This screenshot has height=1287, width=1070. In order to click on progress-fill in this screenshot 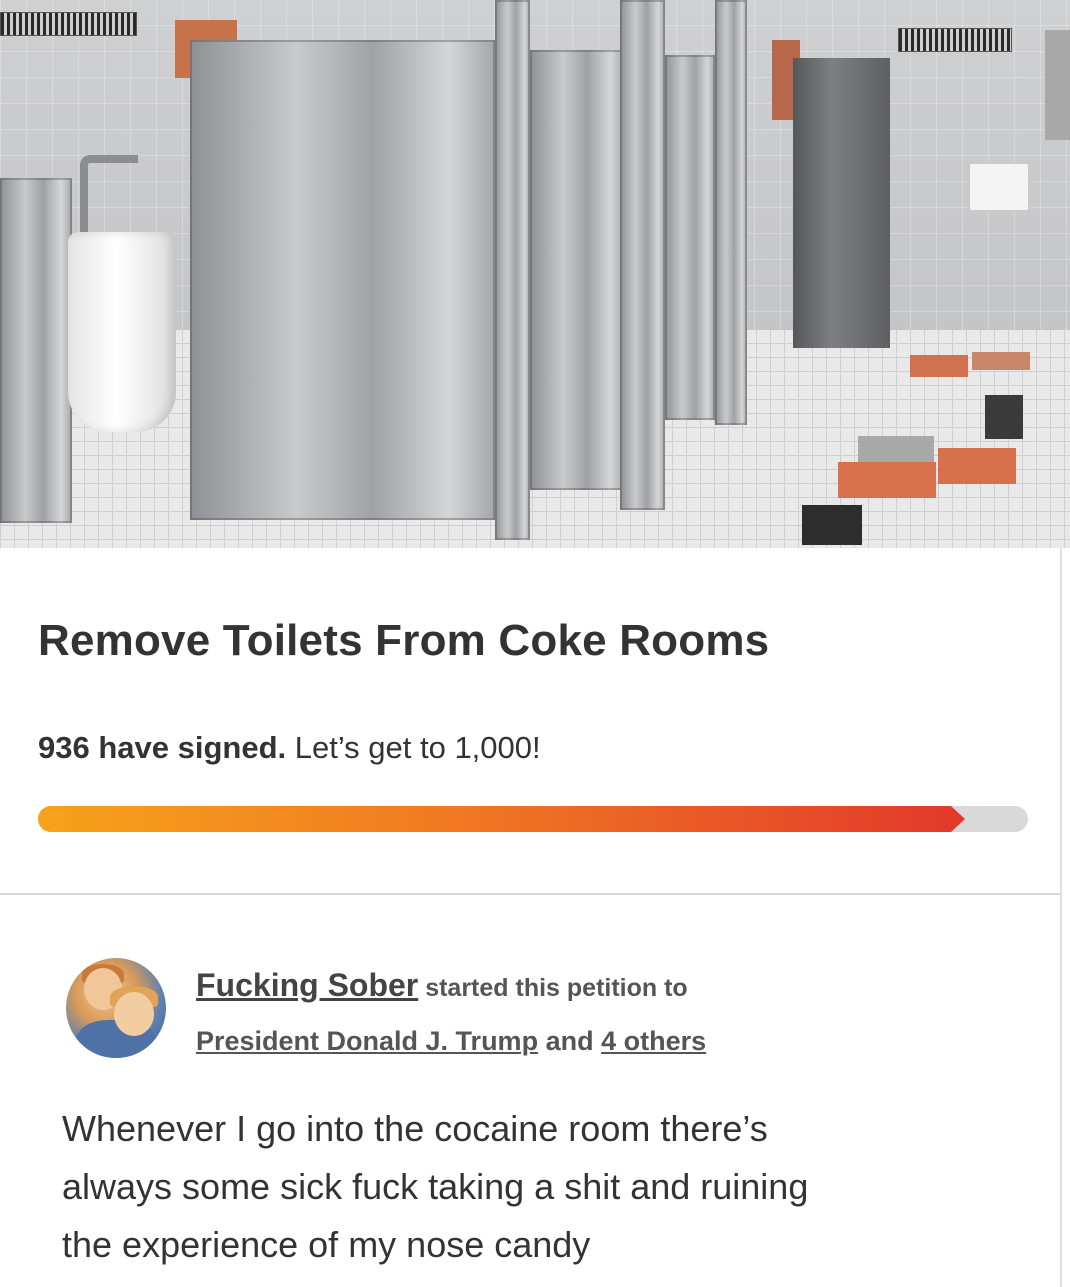, I will do `click(494, 819)`.